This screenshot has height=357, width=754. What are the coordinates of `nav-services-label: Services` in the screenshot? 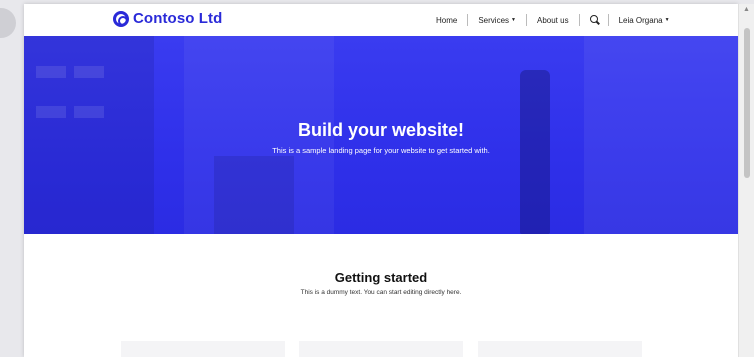 It's located at (494, 20).